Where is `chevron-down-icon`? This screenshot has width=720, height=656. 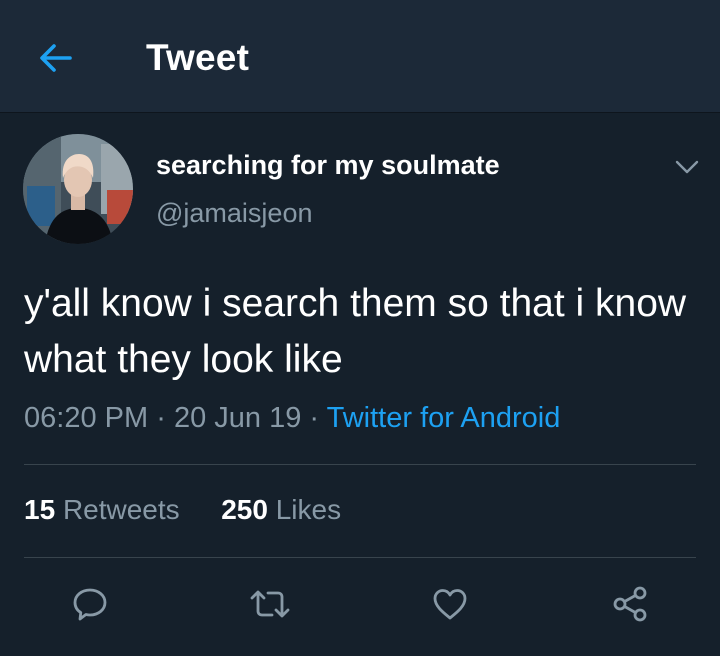 chevron-down-icon is located at coordinates (687, 167).